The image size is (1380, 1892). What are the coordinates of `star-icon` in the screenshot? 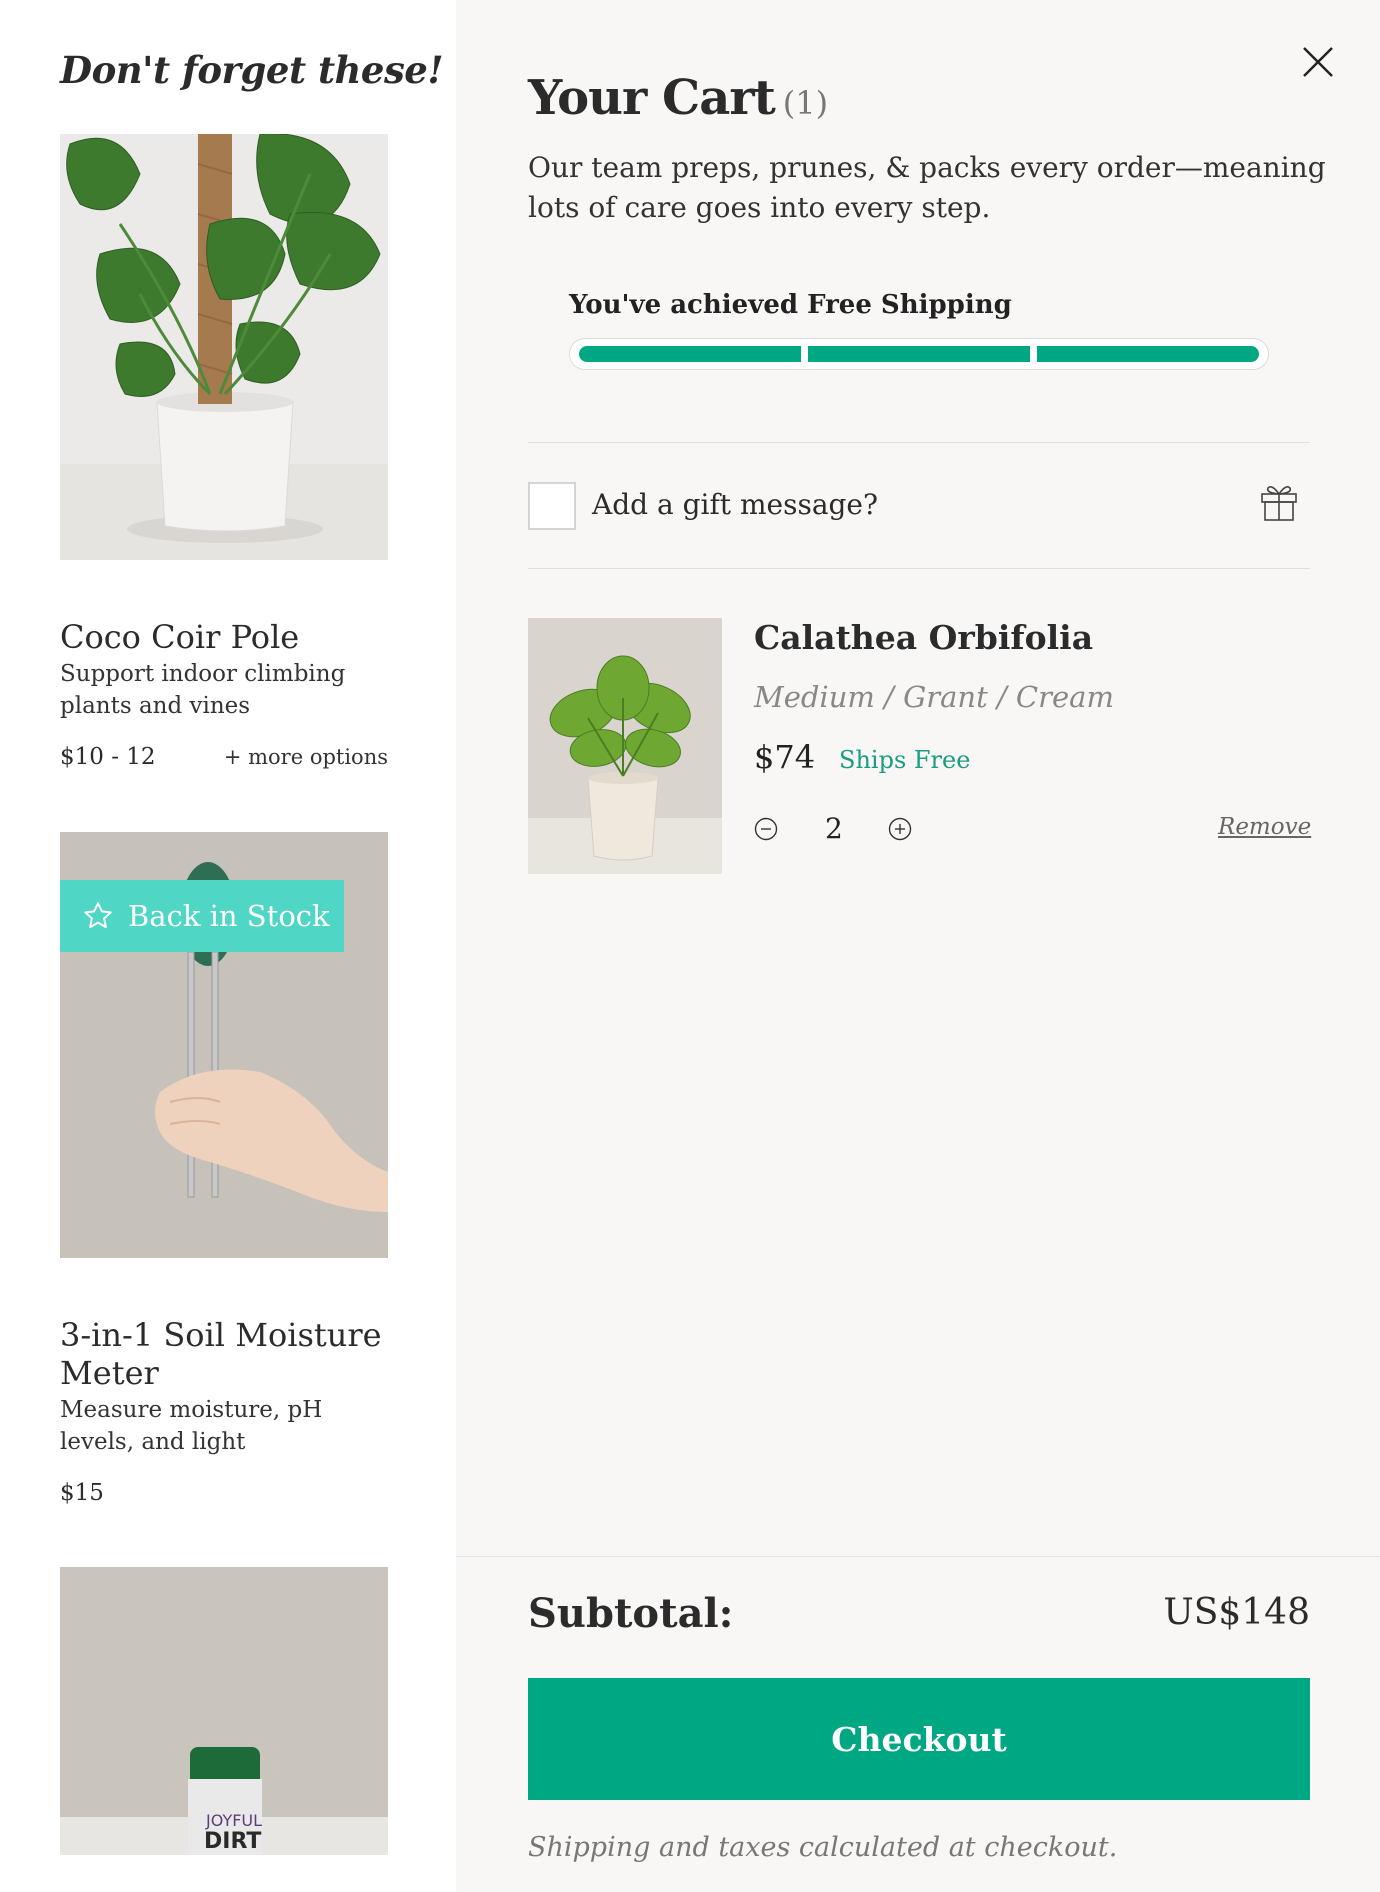 It's located at (98, 915).